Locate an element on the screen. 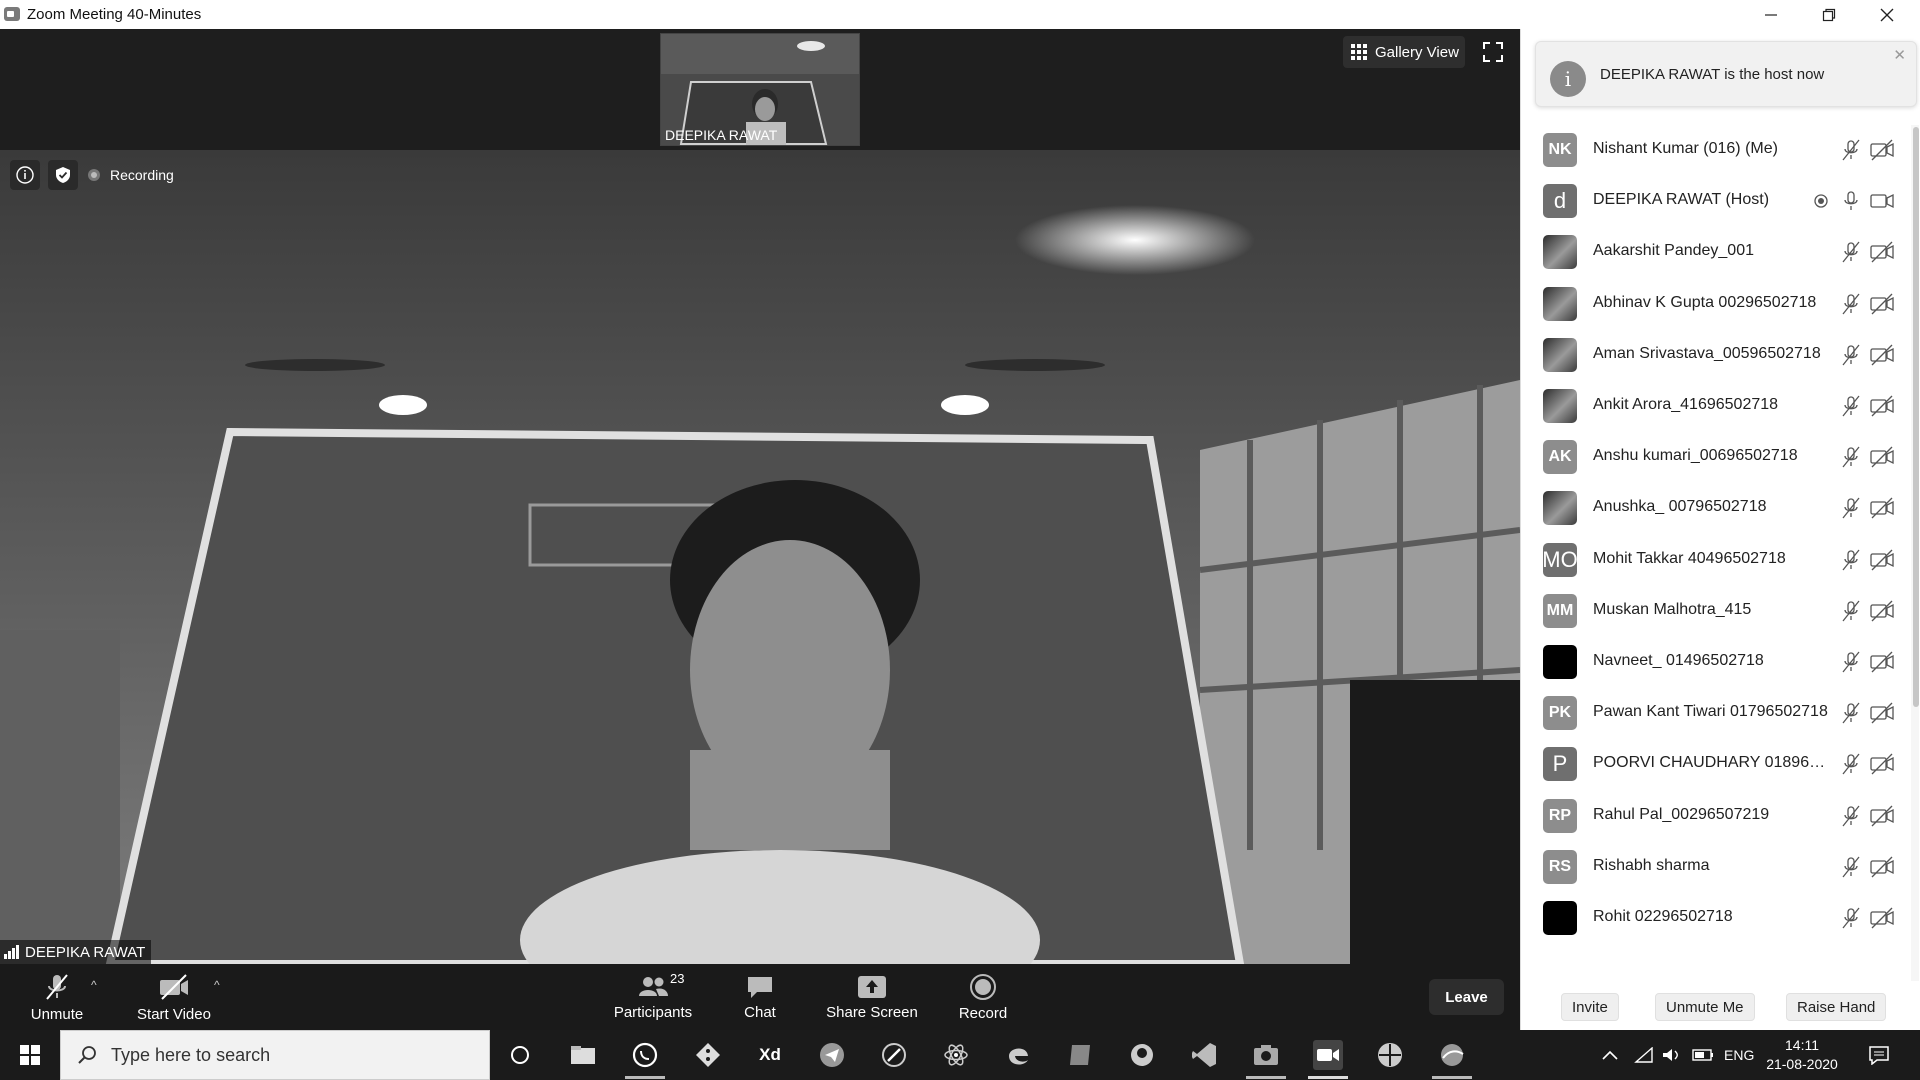 This screenshot has width=1920, height=1080. edge-icon is located at coordinates (1018, 1055).